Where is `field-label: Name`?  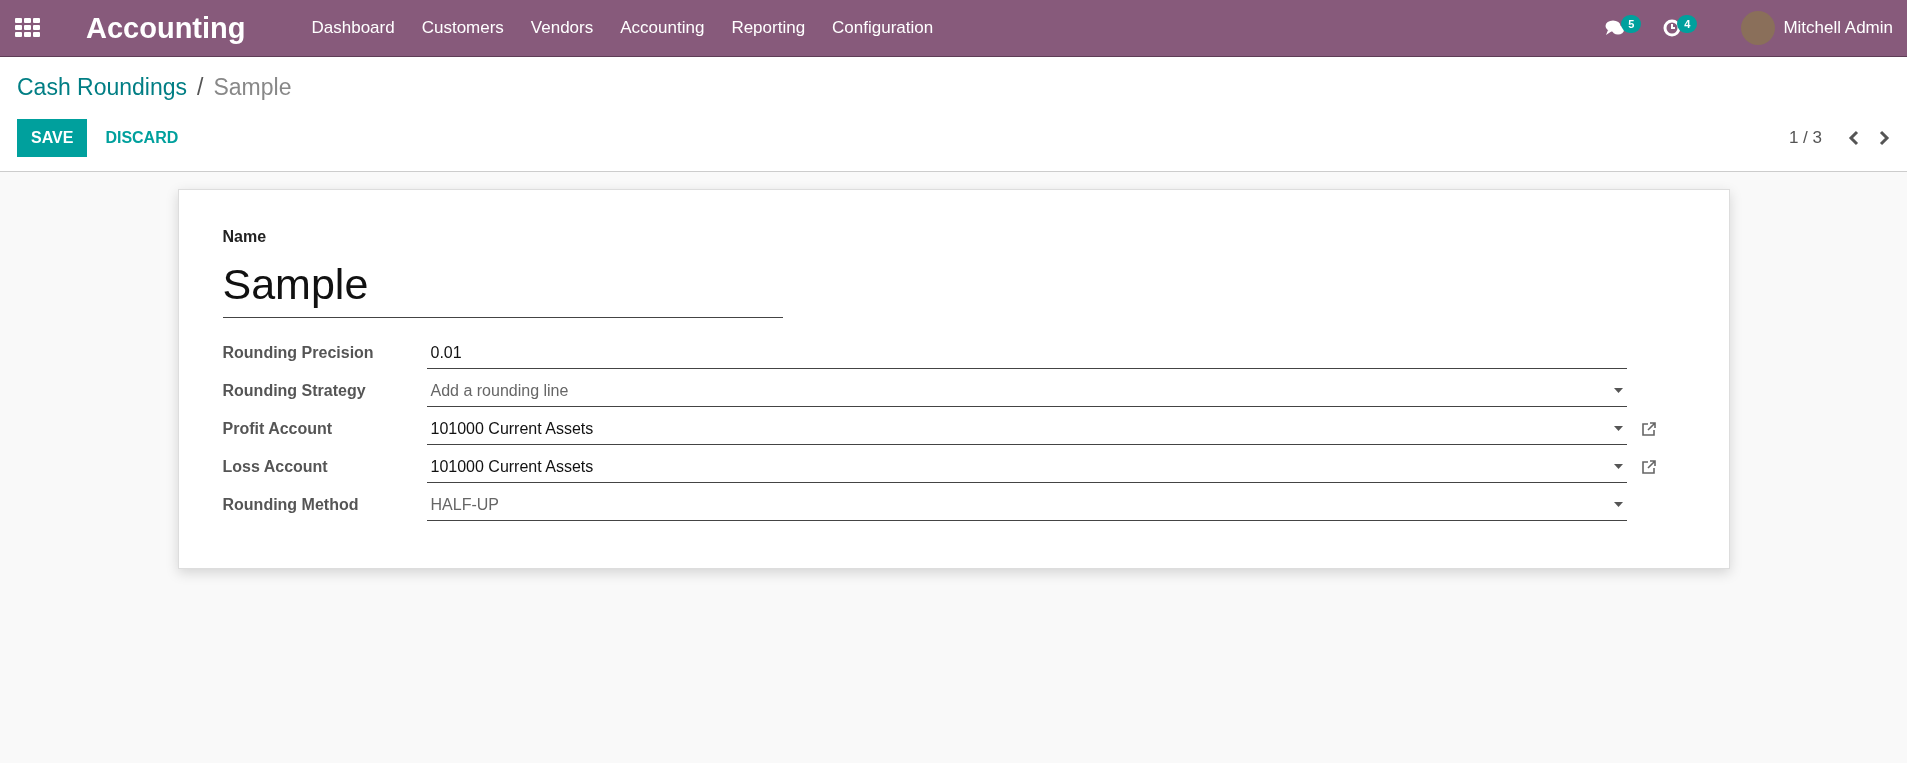
field-label: Name is located at coordinates (245, 237).